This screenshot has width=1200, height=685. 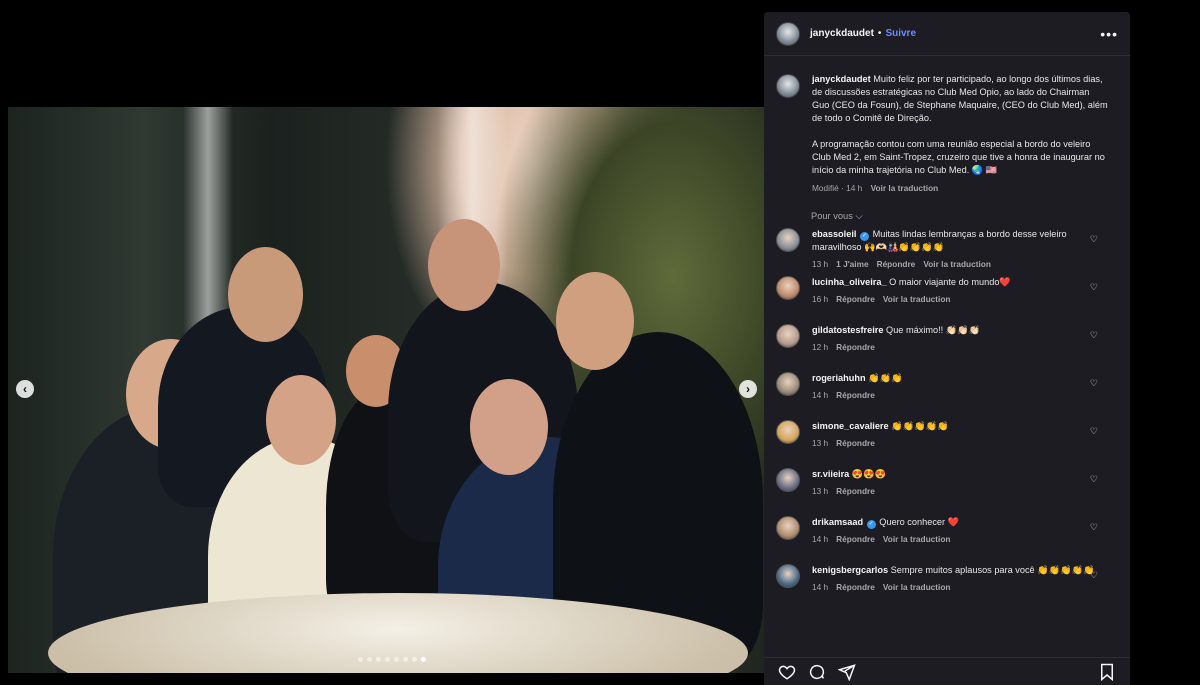 I want to click on commenter-username: ebassoleil, so click(x=834, y=234).